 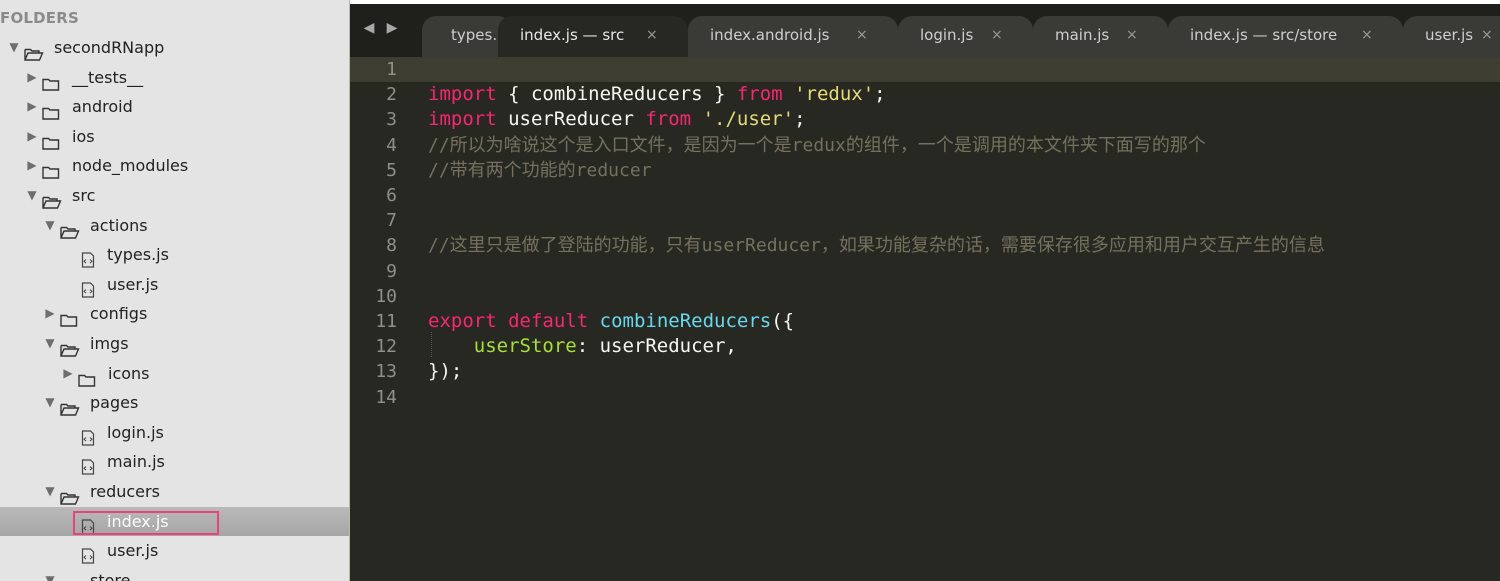 I want to click on line-number-gutter: 1 2 3 4 5 6 7 8 9 10 11 12 13 14, so click(x=385, y=319).